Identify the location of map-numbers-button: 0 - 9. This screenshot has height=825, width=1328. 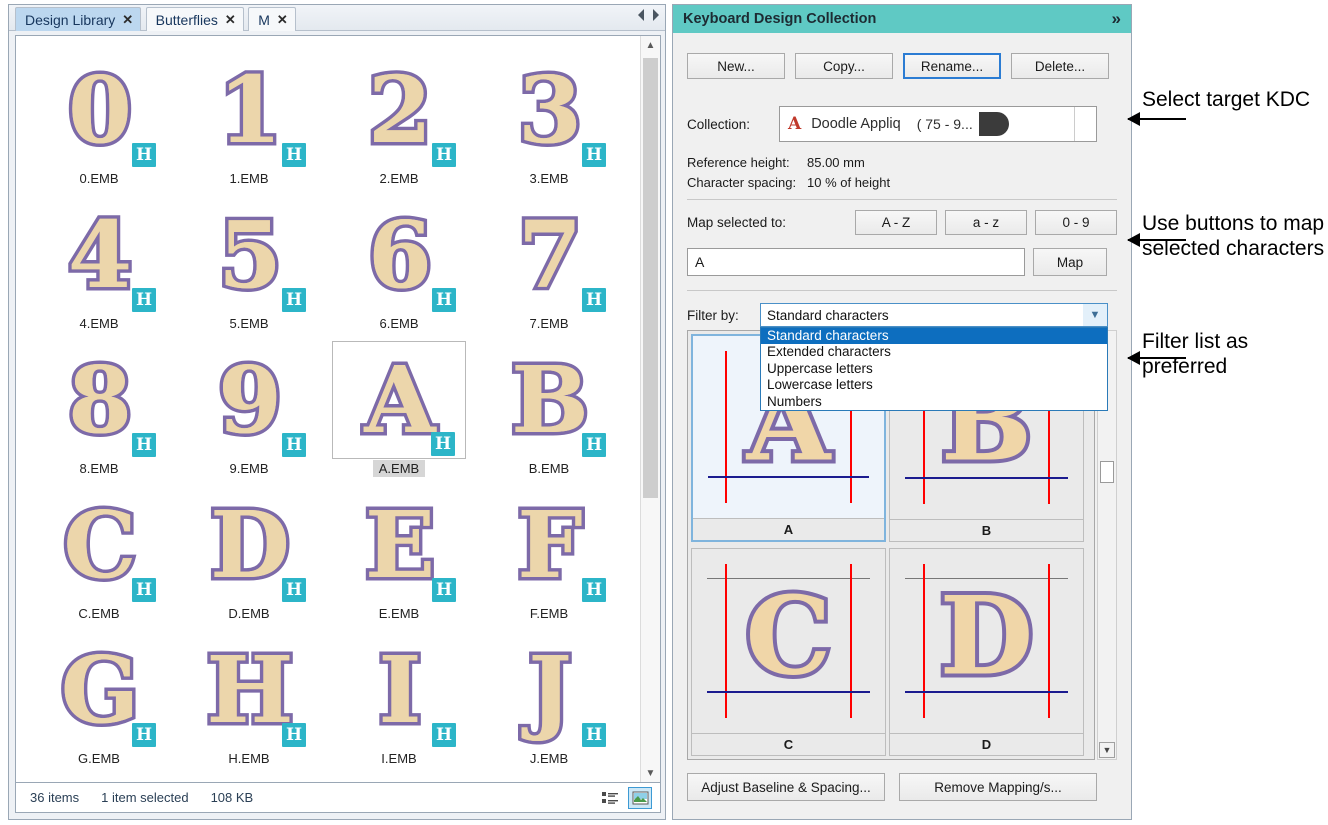
(1076, 222).